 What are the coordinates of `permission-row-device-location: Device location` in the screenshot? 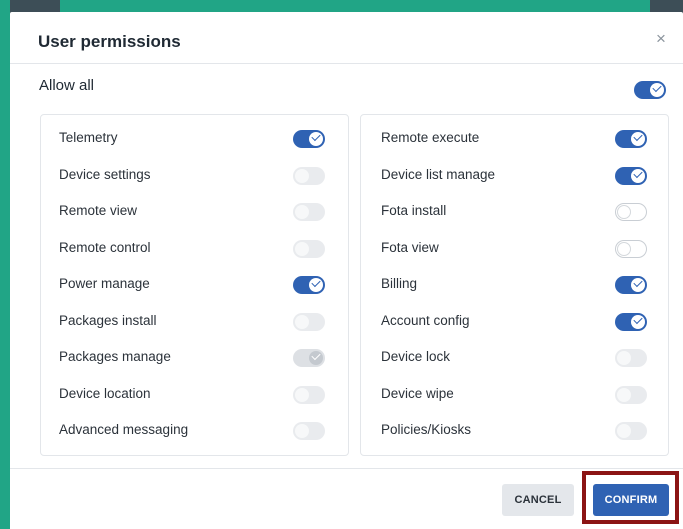 It's located at (194, 395).